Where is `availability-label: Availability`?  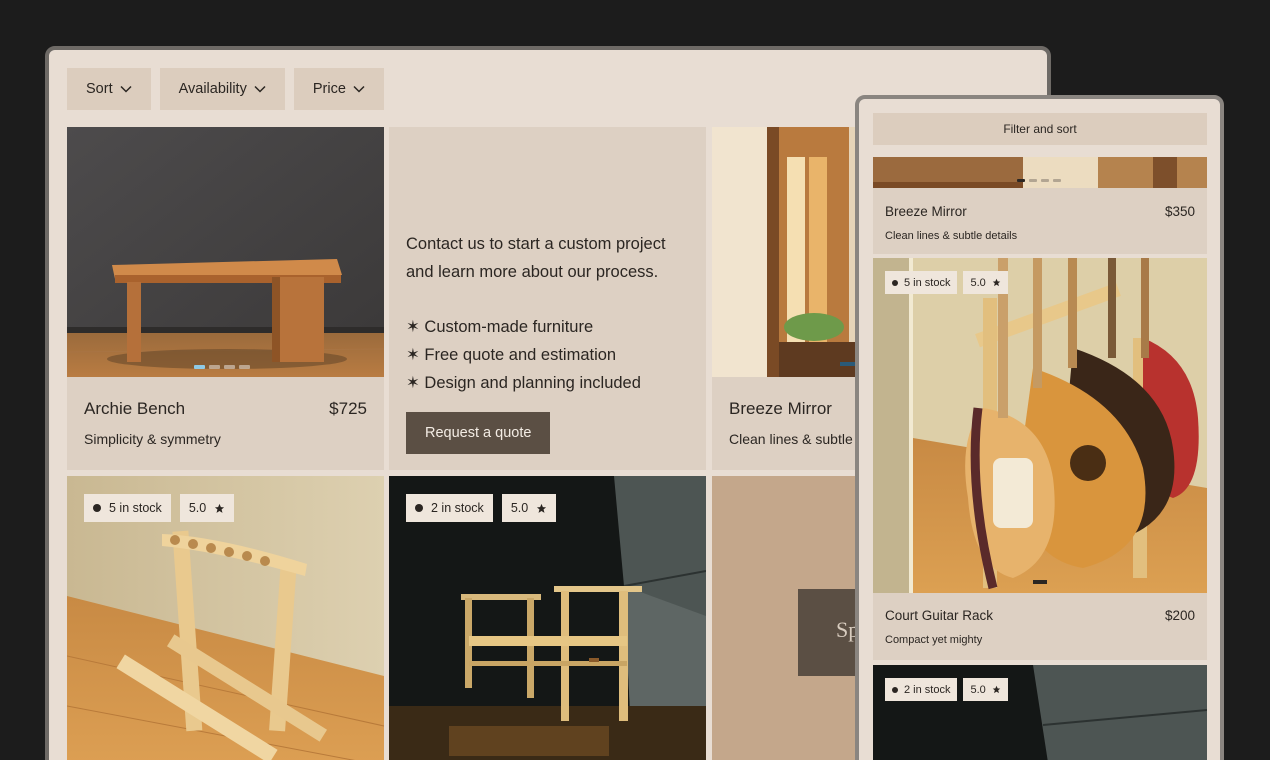
availability-label: Availability is located at coordinates (212, 89).